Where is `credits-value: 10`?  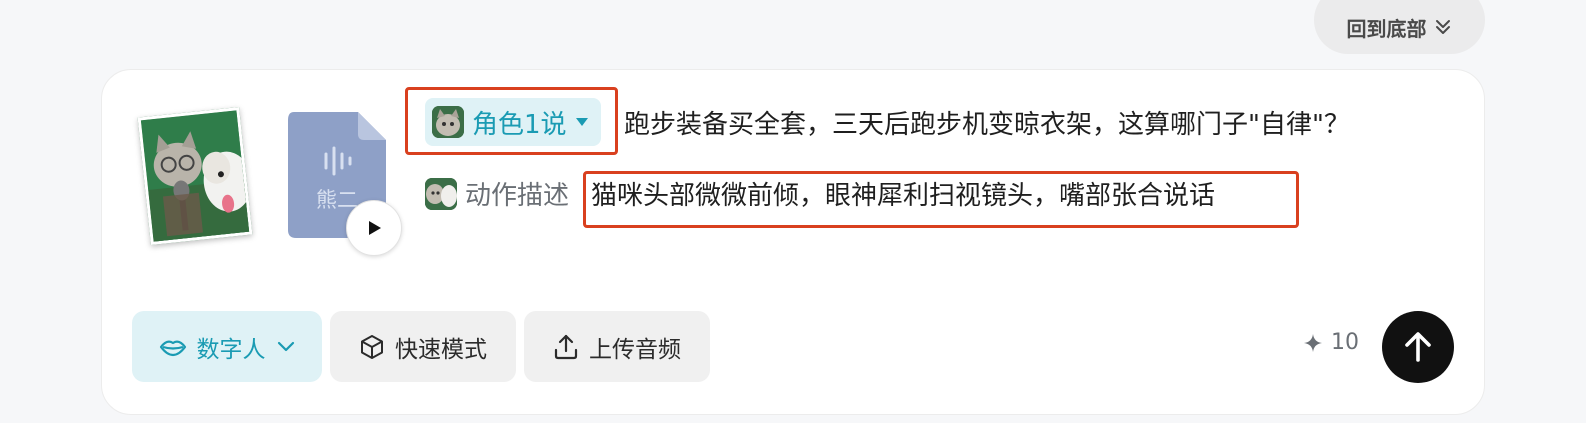 credits-value: 10 is located at coordinates (1345, 342).